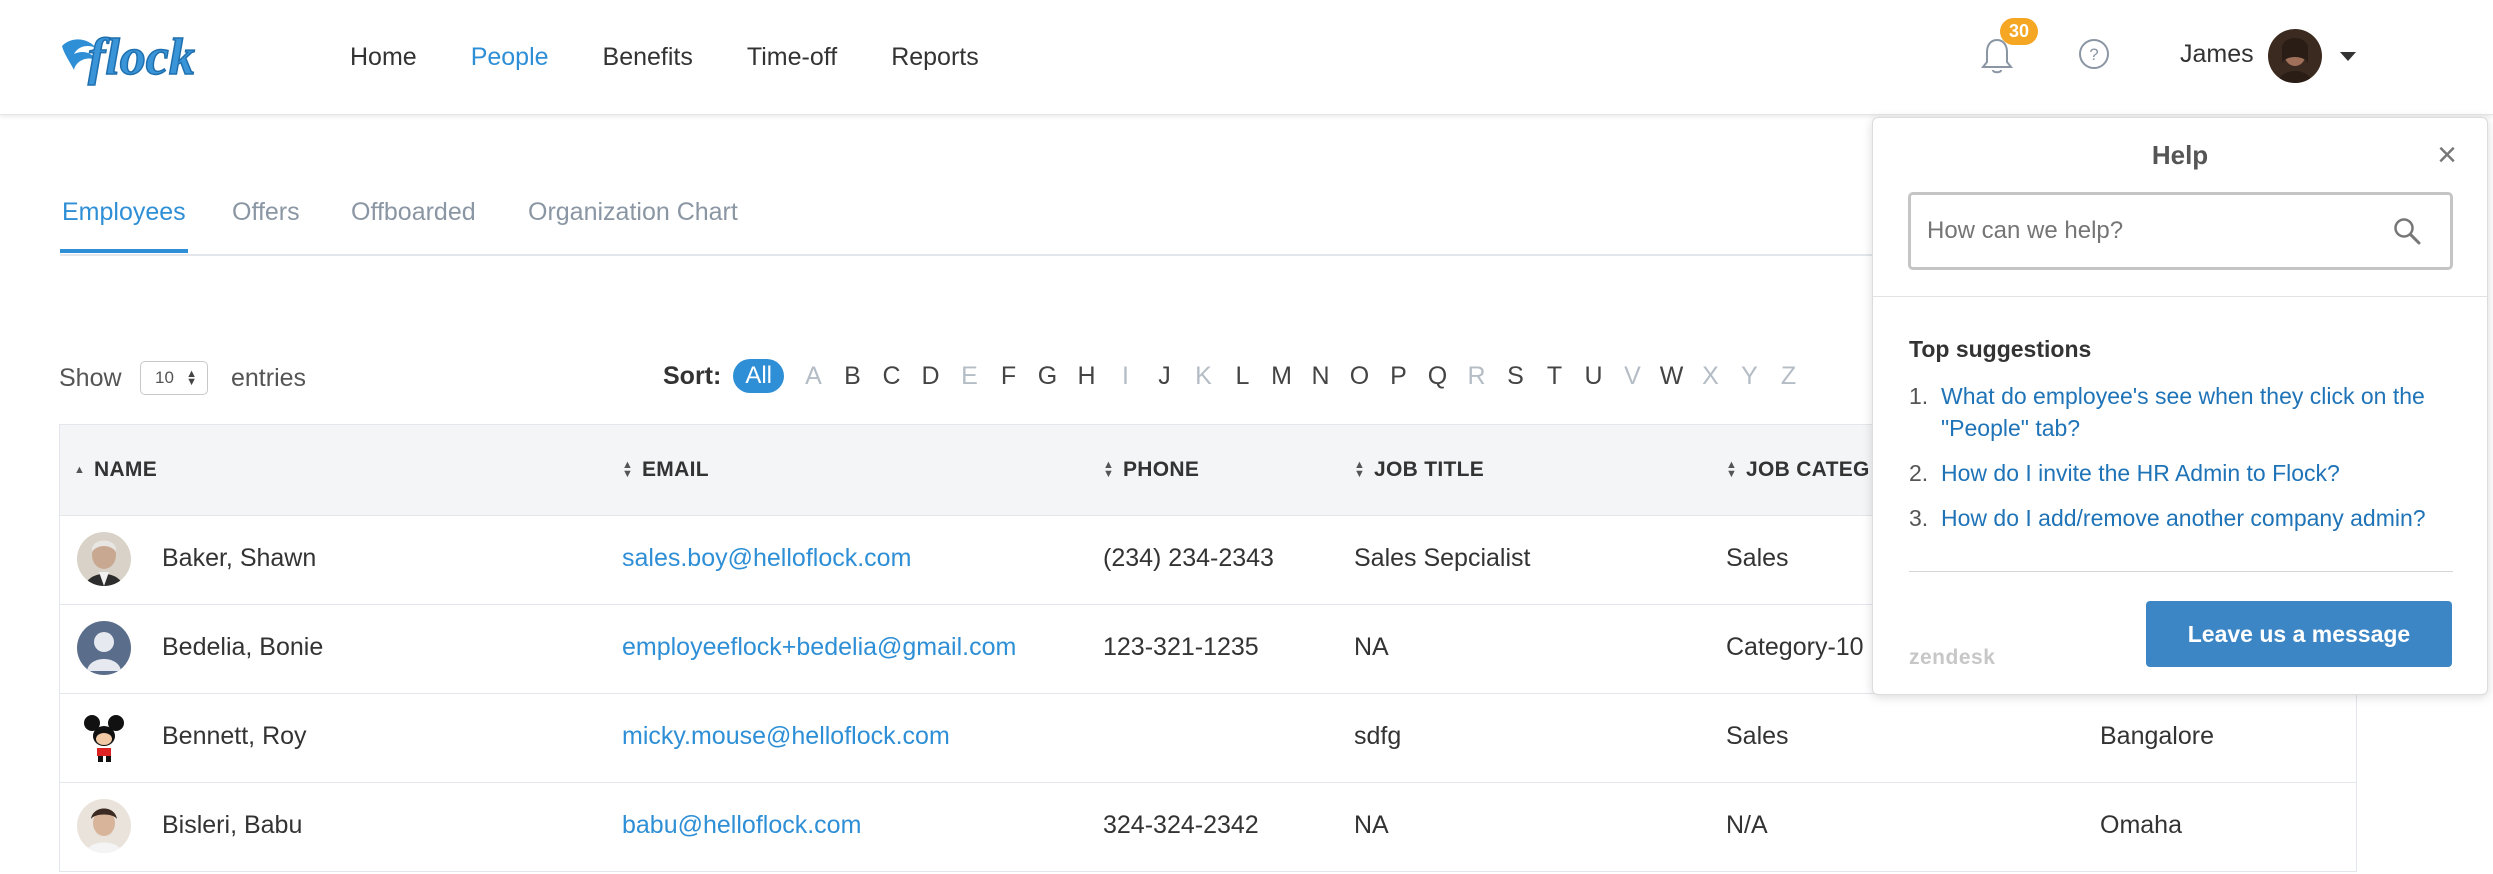 The image size is (2493, 874). What do you see at coordinates (1798, 470) in the screenshot?
I see `col-header-job-category: ▲ ▼ JOB CATEG` at bounding box center [1798, 470].